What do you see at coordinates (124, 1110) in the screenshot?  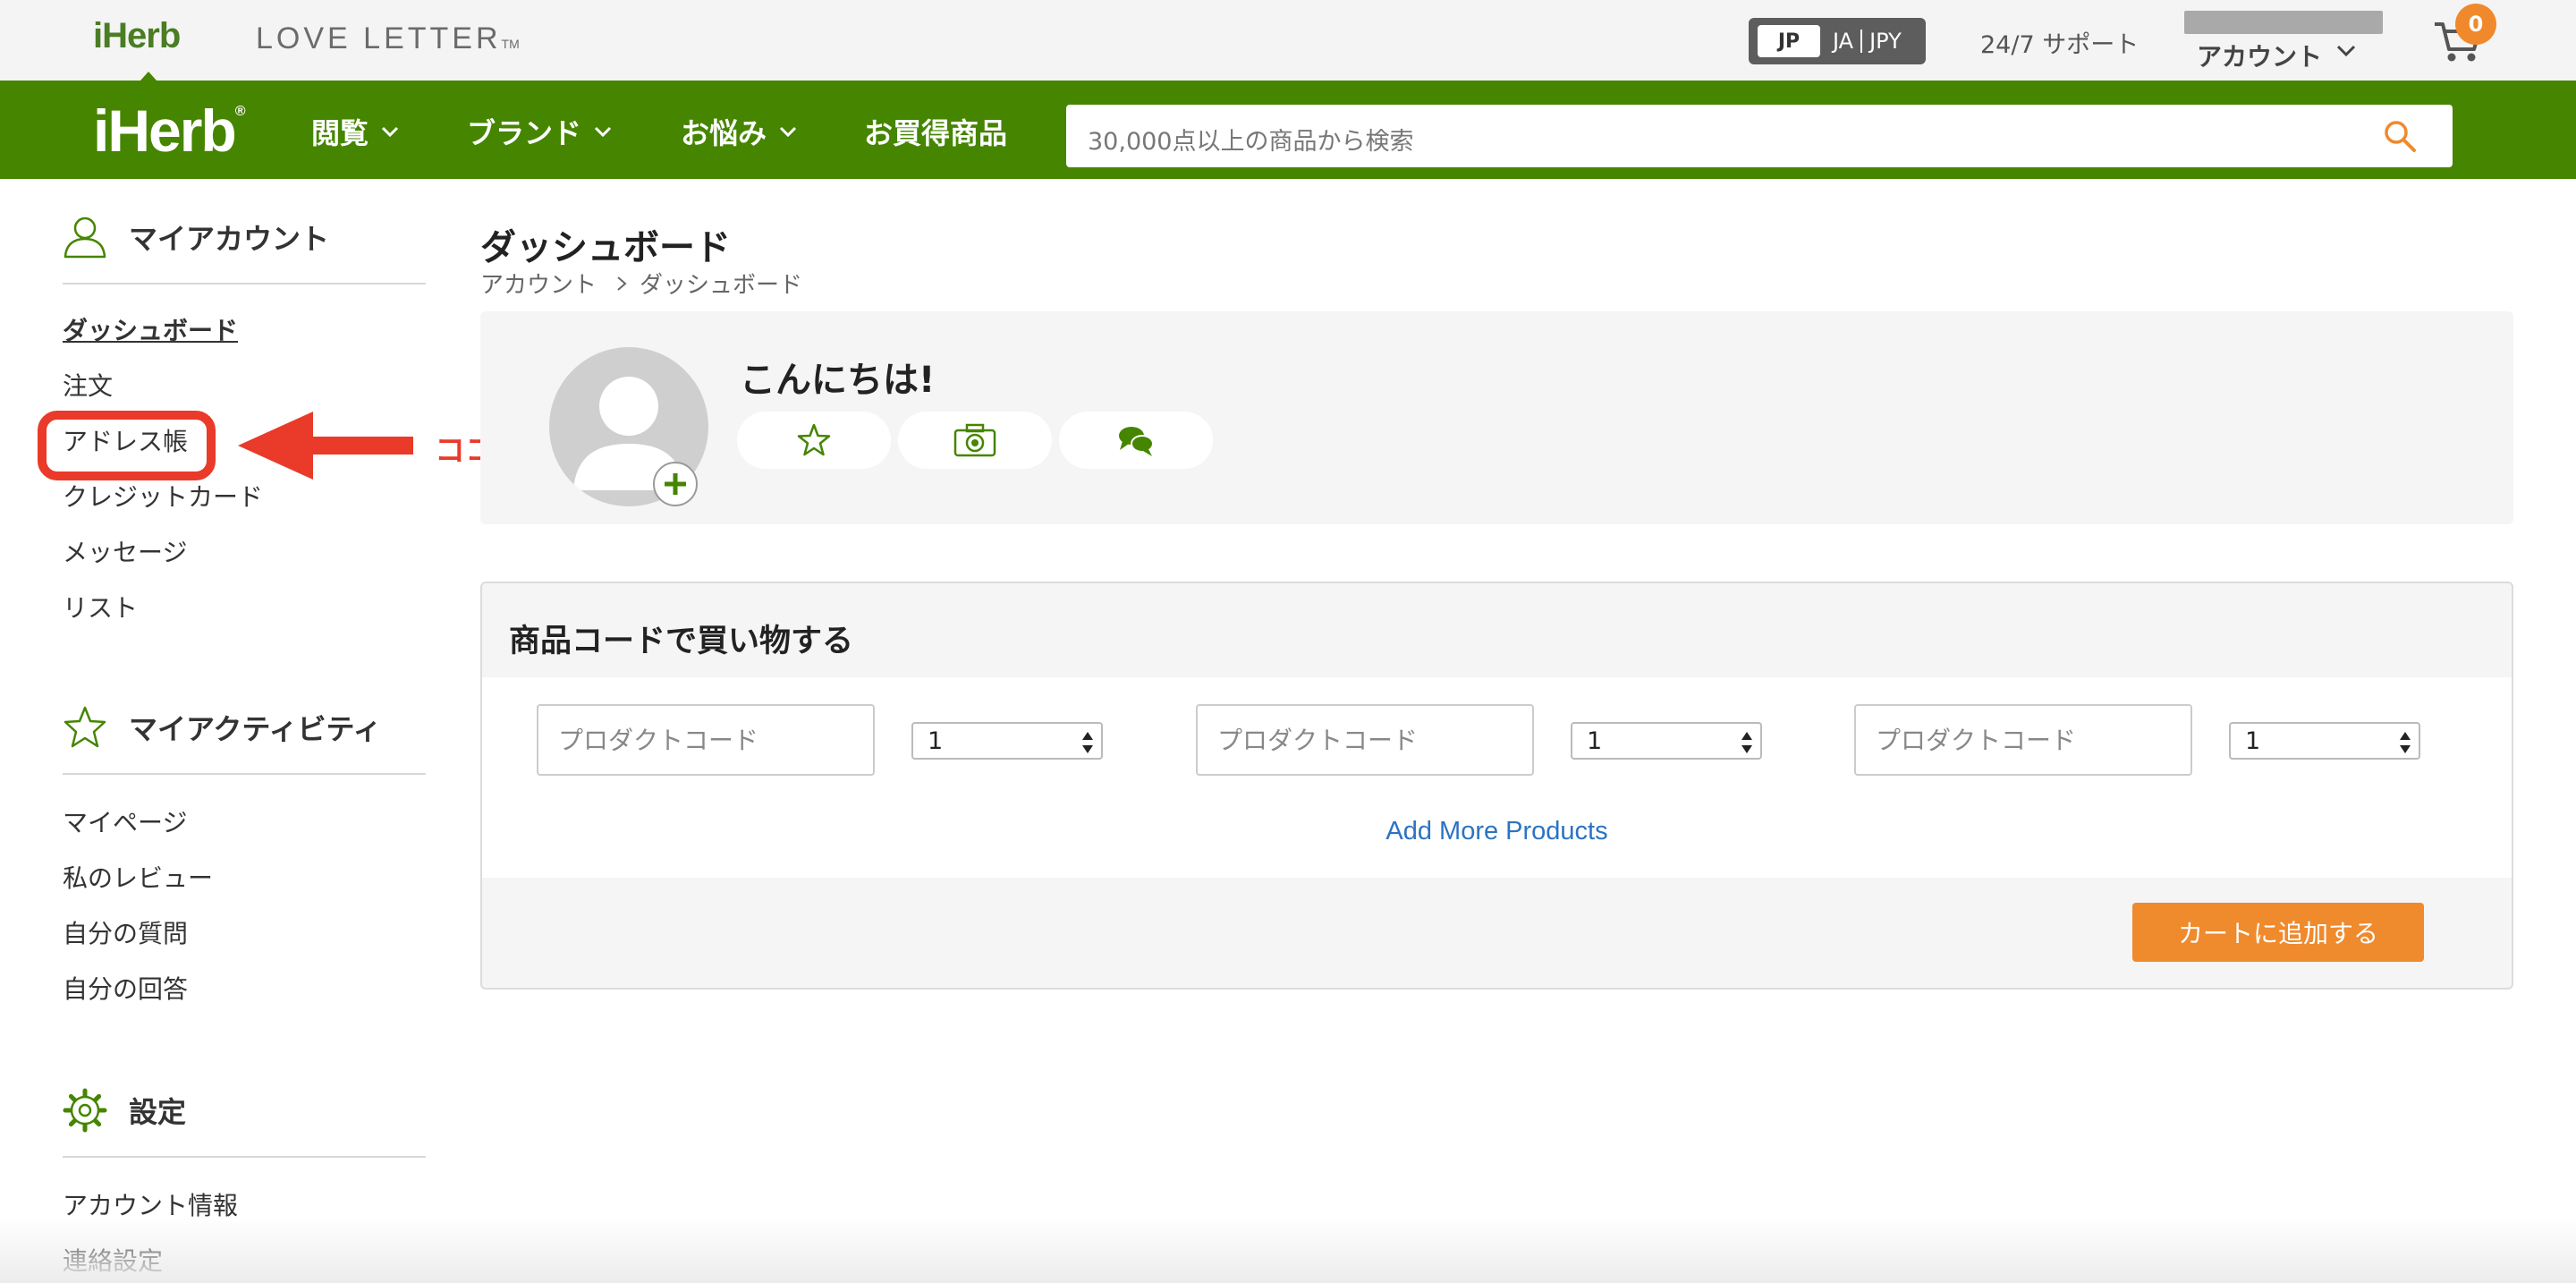 I see `sidebar-section-settings: 設定` at bounding box center [124, 1110].